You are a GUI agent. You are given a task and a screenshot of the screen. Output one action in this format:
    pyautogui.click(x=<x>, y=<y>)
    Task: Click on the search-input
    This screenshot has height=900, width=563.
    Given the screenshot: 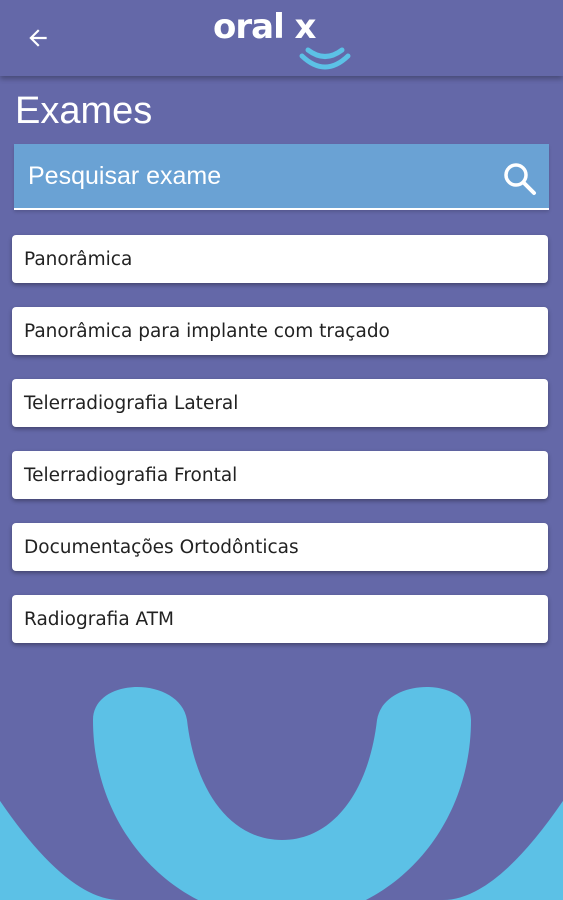 What is the action you would take?
    pyautogui.click(x=249, y=176)
    